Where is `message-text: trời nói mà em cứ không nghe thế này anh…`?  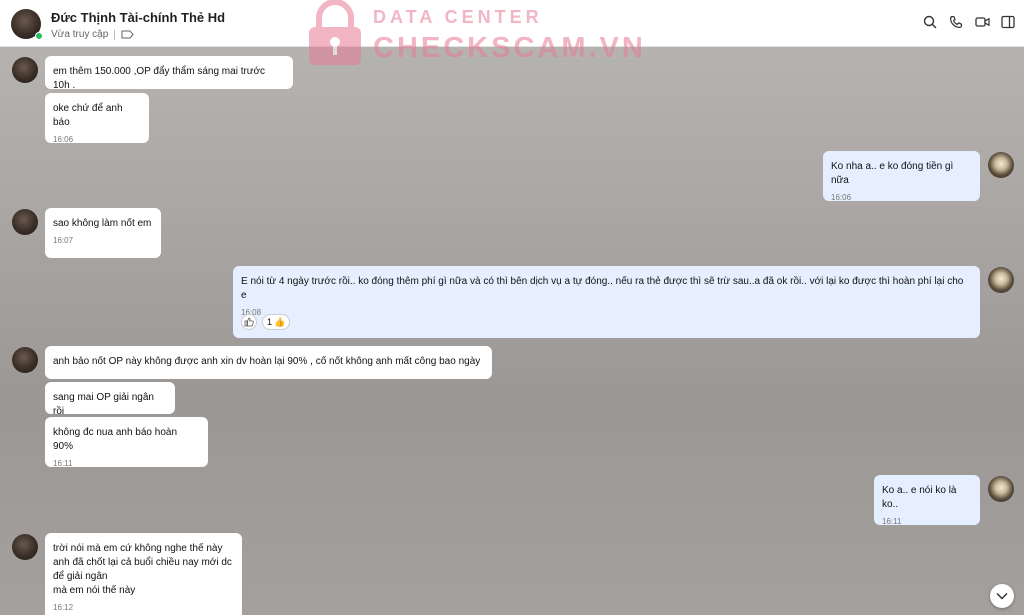
message-text: trời nói mà em cứ không nghe thế này anh… is located at coordinates (142, 569).